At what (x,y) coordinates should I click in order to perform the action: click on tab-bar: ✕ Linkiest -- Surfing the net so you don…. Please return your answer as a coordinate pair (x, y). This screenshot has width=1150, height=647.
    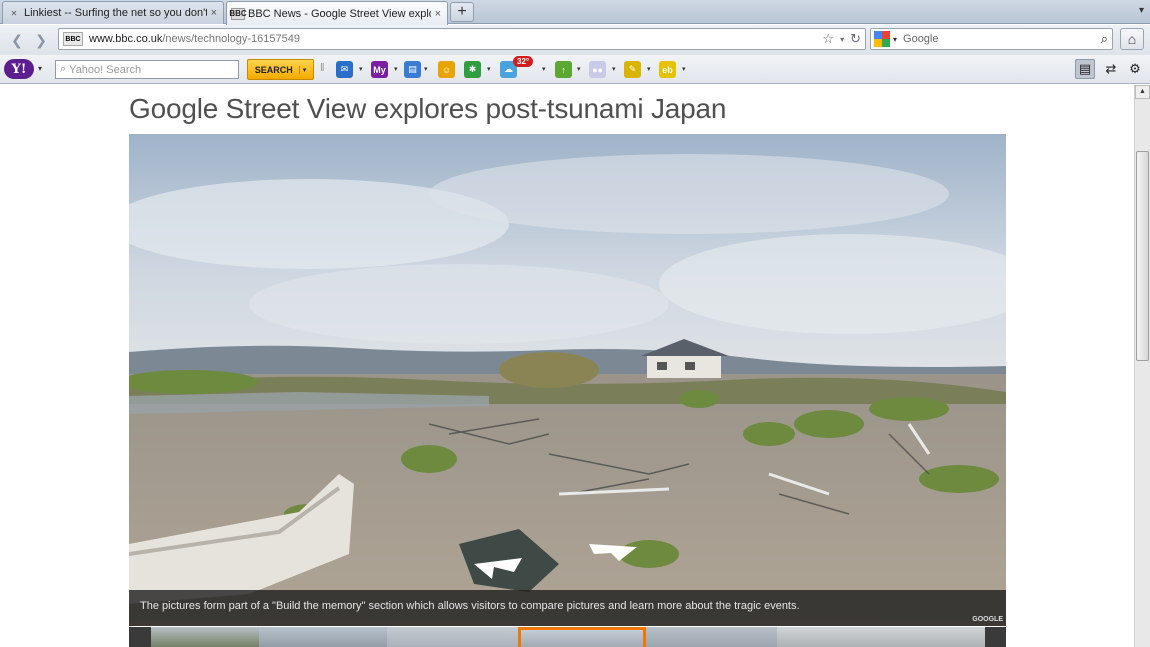
    Looking at the image, I should click on (575, 12).